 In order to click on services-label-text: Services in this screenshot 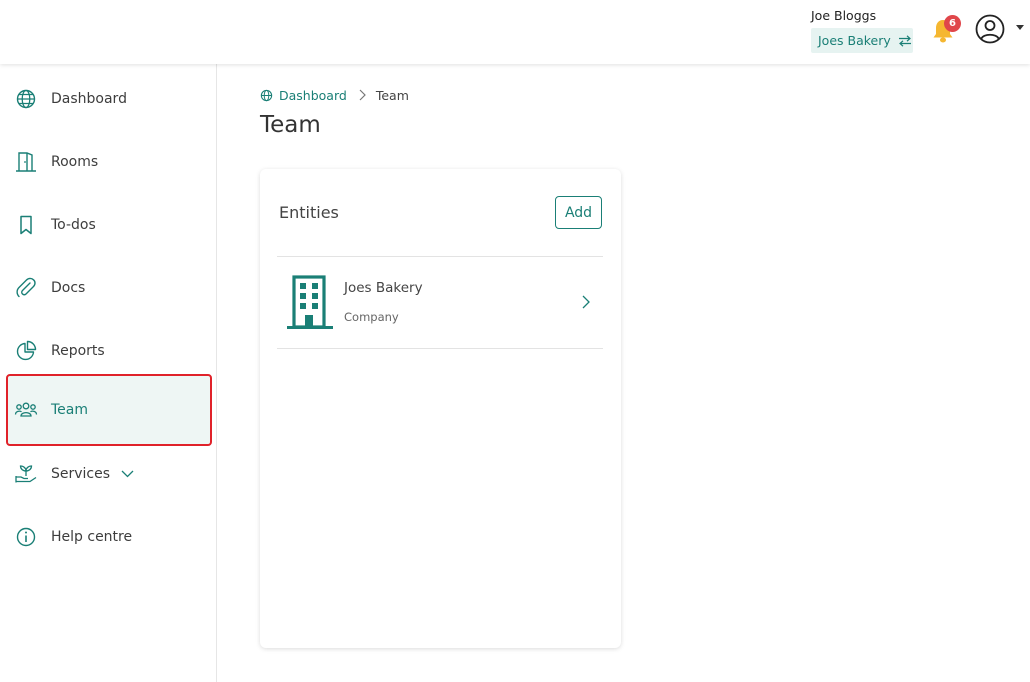, I will do `click(81, 474)`.